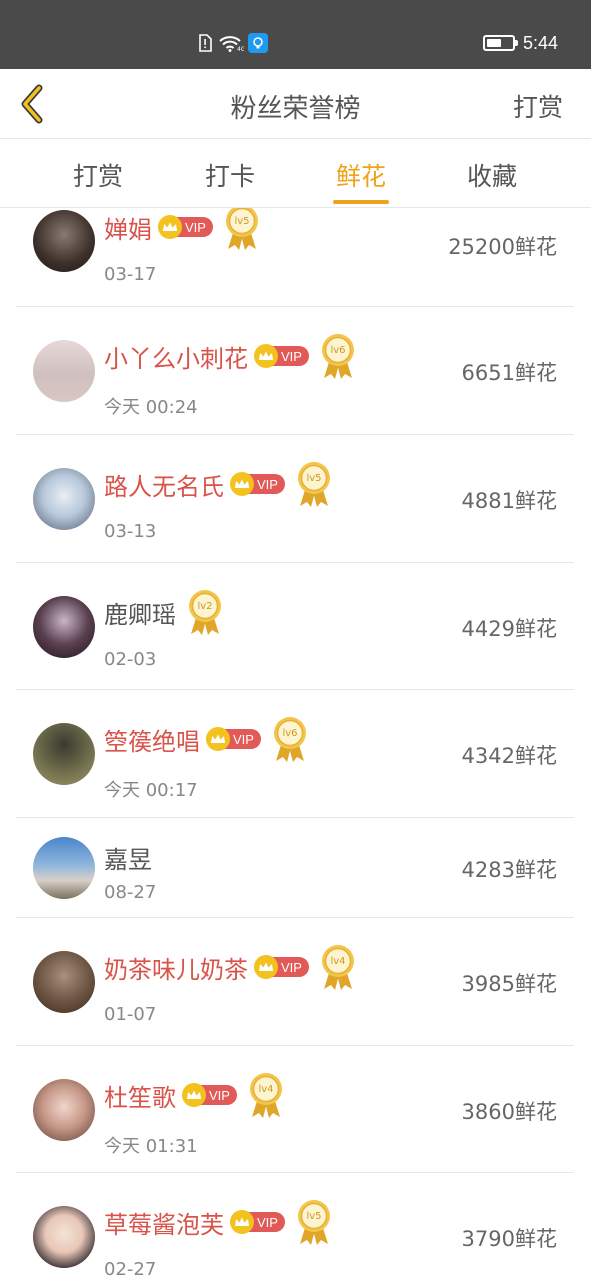 This screenshot has width=591, height=1280. I want to click on list-item: 奶茶味儿奶茶 VIP lv4 01-07 3985鲜花, so click(295, 982).